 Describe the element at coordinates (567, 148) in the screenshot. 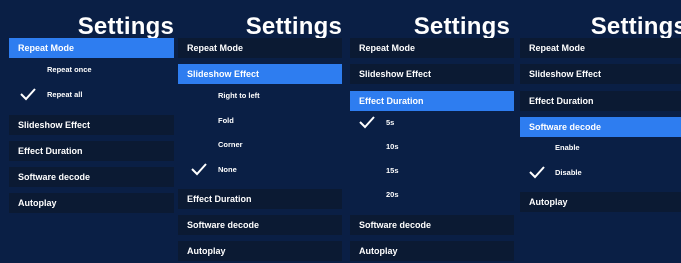

I see `option-enable: Enable` at that location.